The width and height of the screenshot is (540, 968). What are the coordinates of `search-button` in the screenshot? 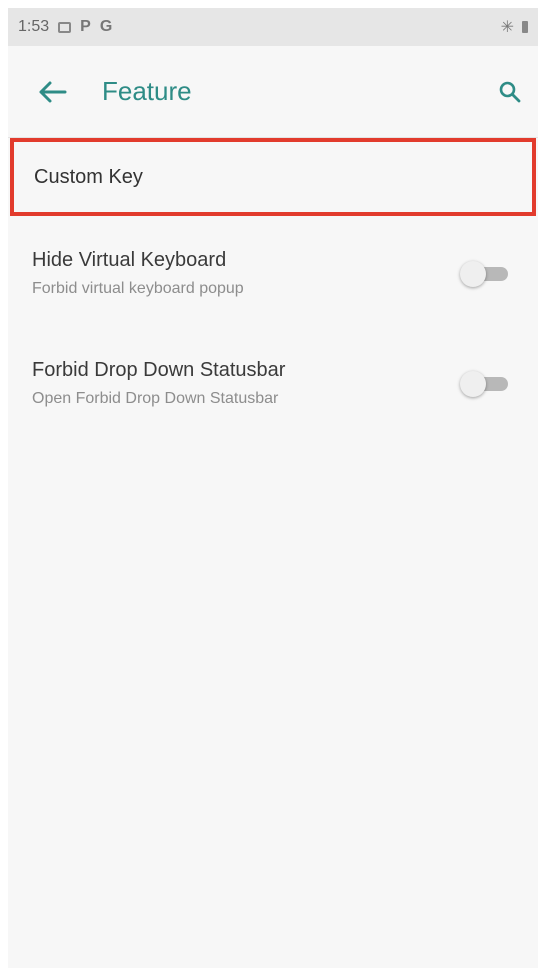 It's located at (510, 92).